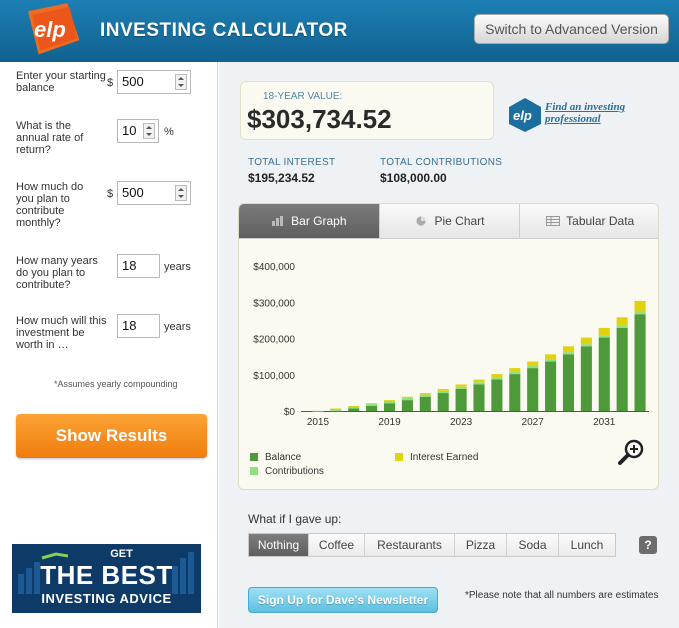 The width and height of the screenshot is (679, 628). What do you see at coordinates (181, 82) in the screenshot?
I see `starting-balance-spinner` at bounding box center [181, 82].